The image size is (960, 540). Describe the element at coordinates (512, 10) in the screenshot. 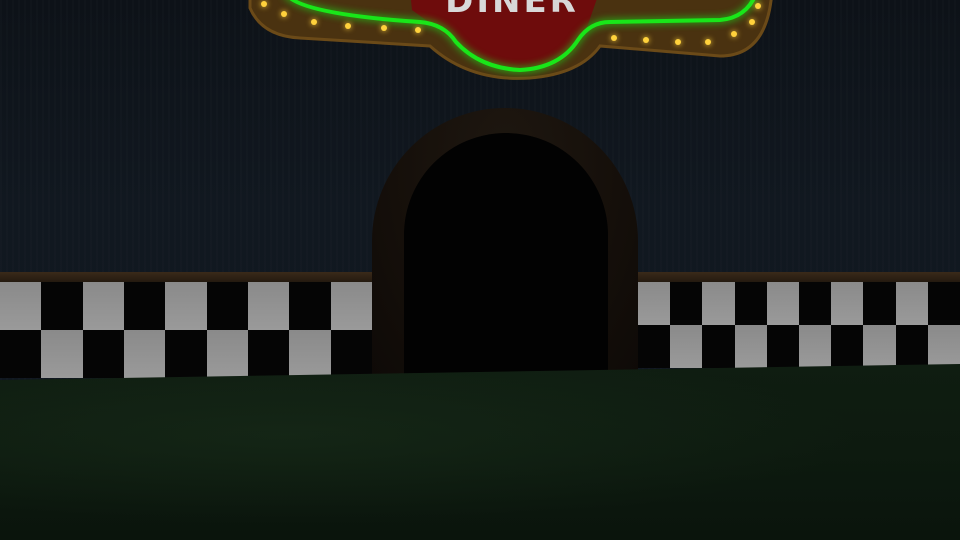

I see `sign-text: DINER` at that location.